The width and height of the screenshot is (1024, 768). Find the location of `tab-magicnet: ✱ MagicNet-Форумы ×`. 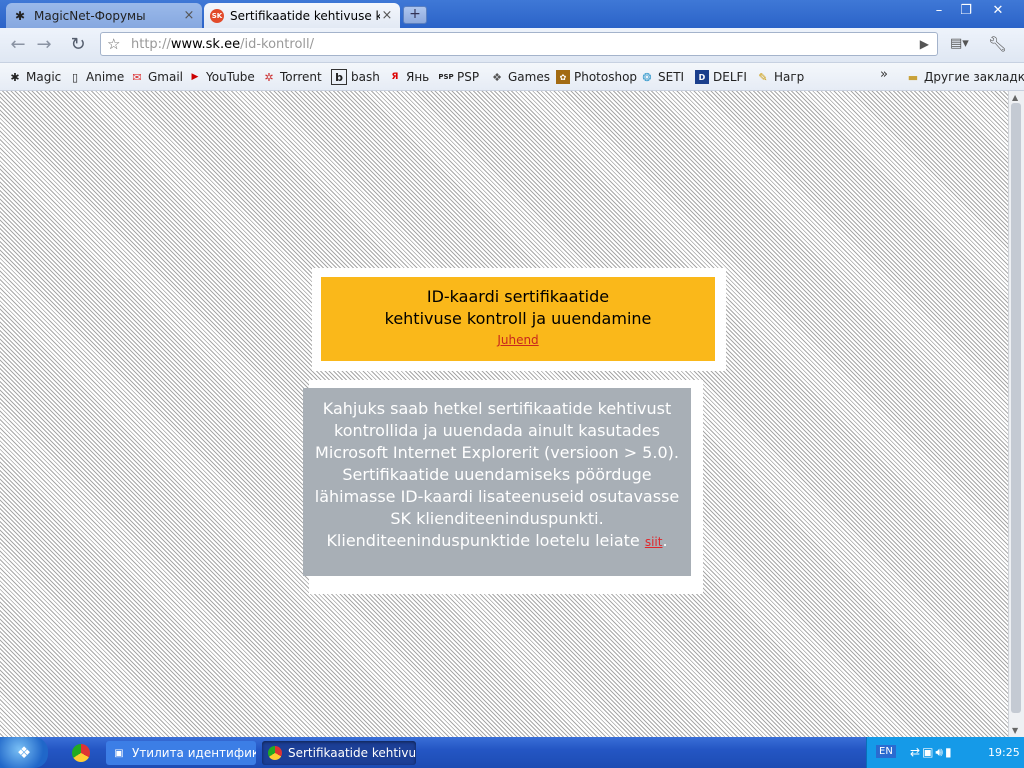

tab-magicnet: ✱ MagicNet-Форумы × is located at coordinates (104, 15).